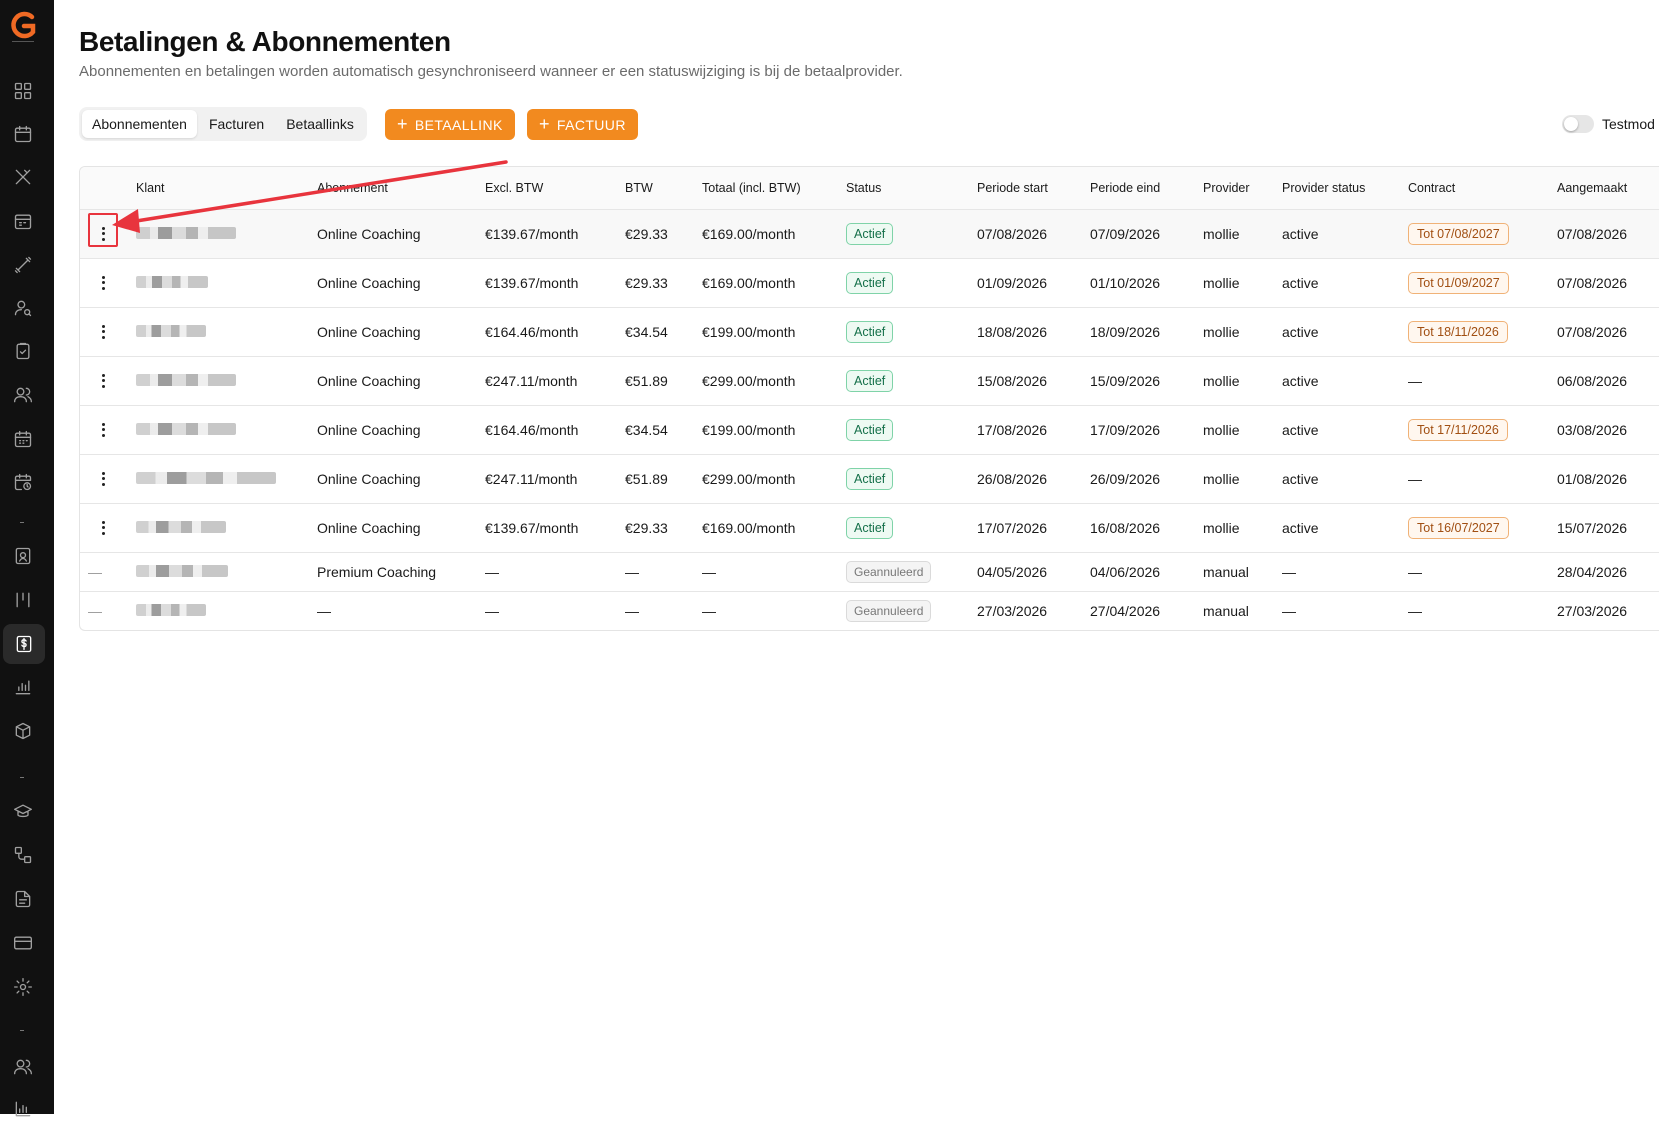 The height and width of the screenshot is (1124, 1659). Describe the element at coordinates (23, 943) in the screenshot. I see `credit-card-icon` at that location.